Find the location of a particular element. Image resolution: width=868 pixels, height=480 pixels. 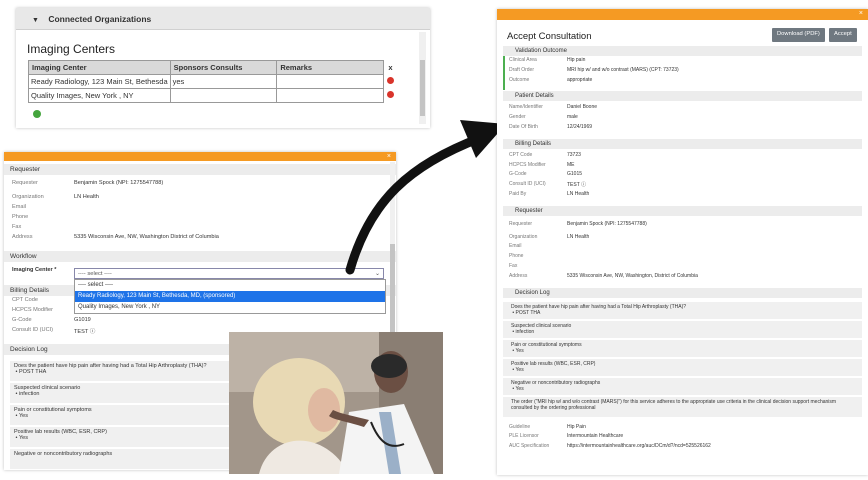

remove-icon is located at coordinates (390, 80).